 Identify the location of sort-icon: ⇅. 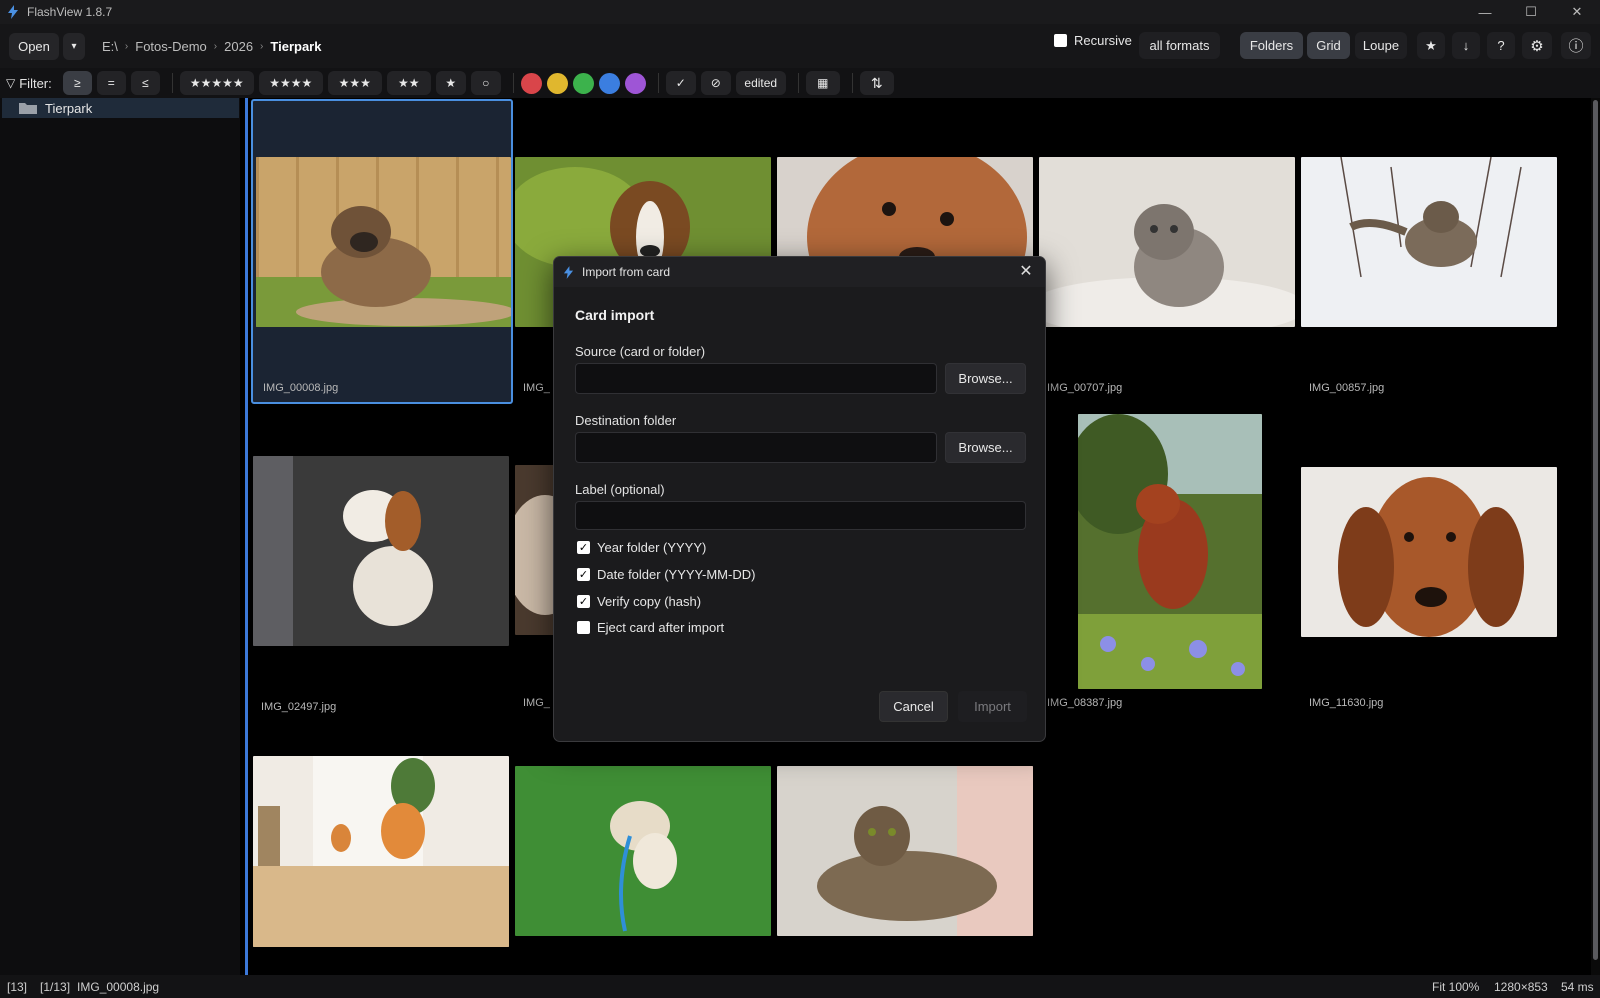
(876, 83).